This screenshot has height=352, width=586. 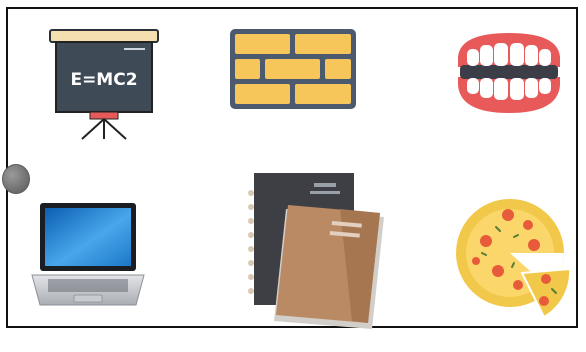 I want to click on teeth-card, so click(x=509, y=72).